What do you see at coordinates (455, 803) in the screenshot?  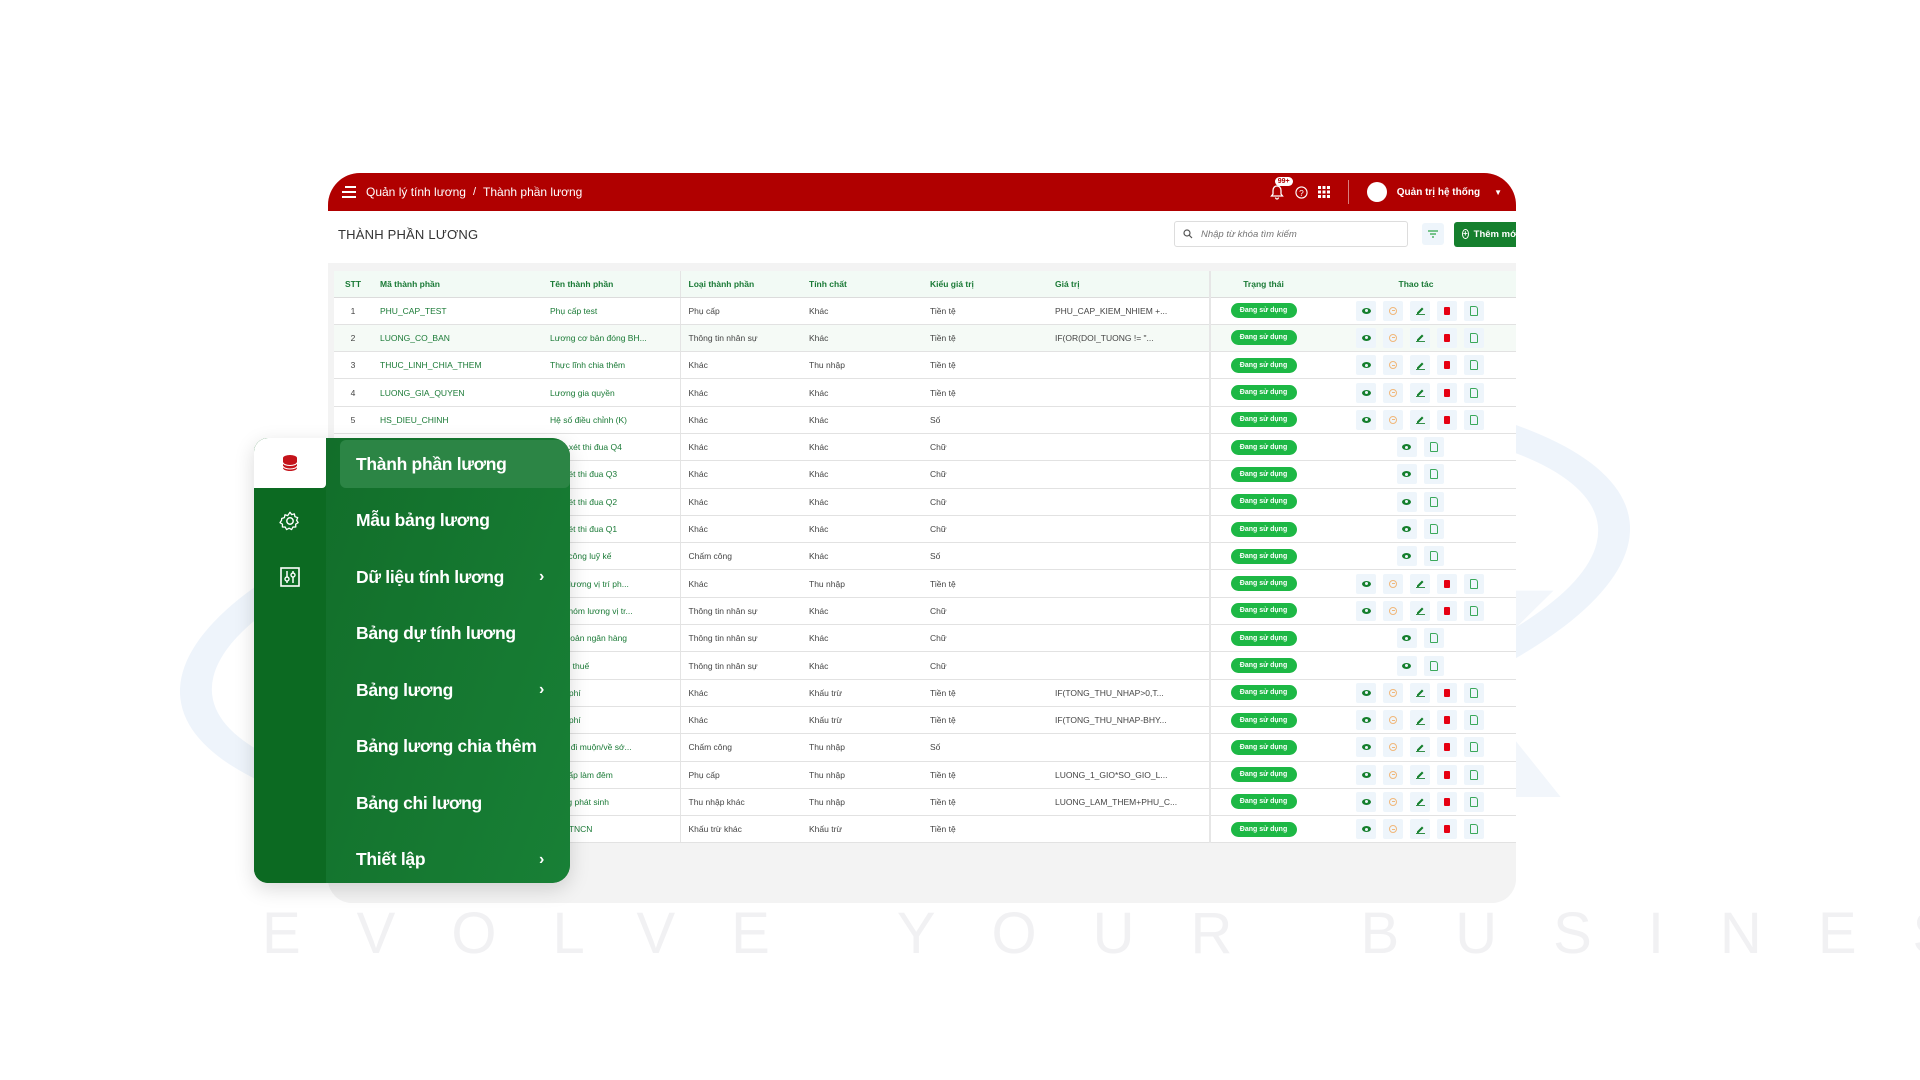 I see `sidebar-item: Bảng chi lương` at bounding box center [455, 803].